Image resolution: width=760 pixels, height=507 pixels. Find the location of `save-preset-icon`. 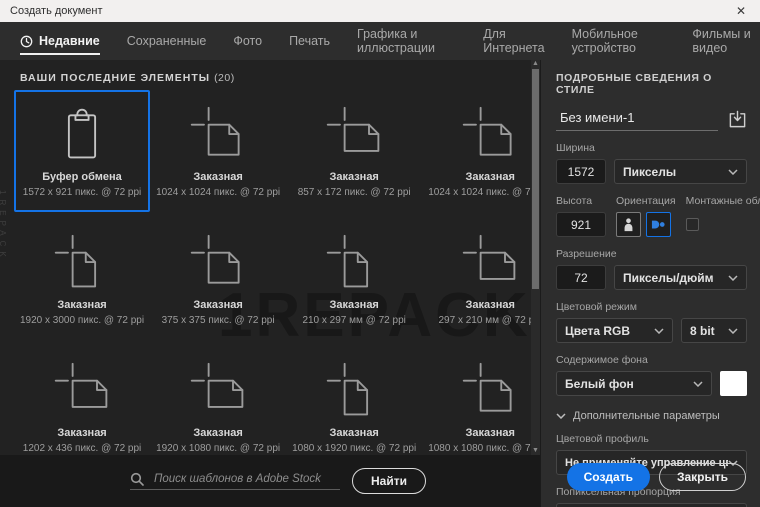

save-preset-icon is located at coordinates (737, 119).